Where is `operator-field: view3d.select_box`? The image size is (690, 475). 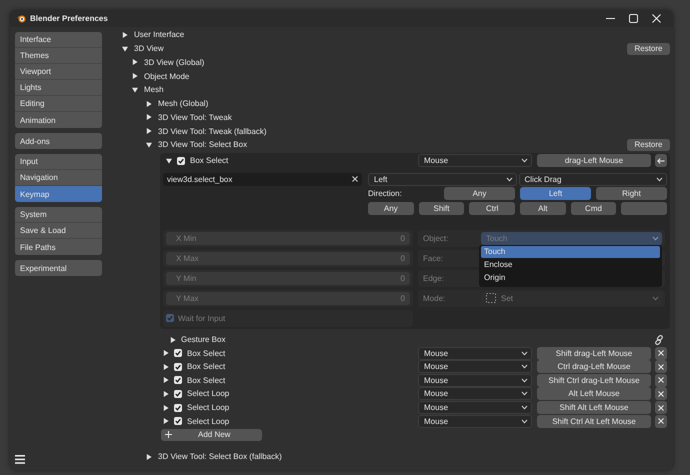 operator-field: view3d.select_box is located at coordinates (262, 179).